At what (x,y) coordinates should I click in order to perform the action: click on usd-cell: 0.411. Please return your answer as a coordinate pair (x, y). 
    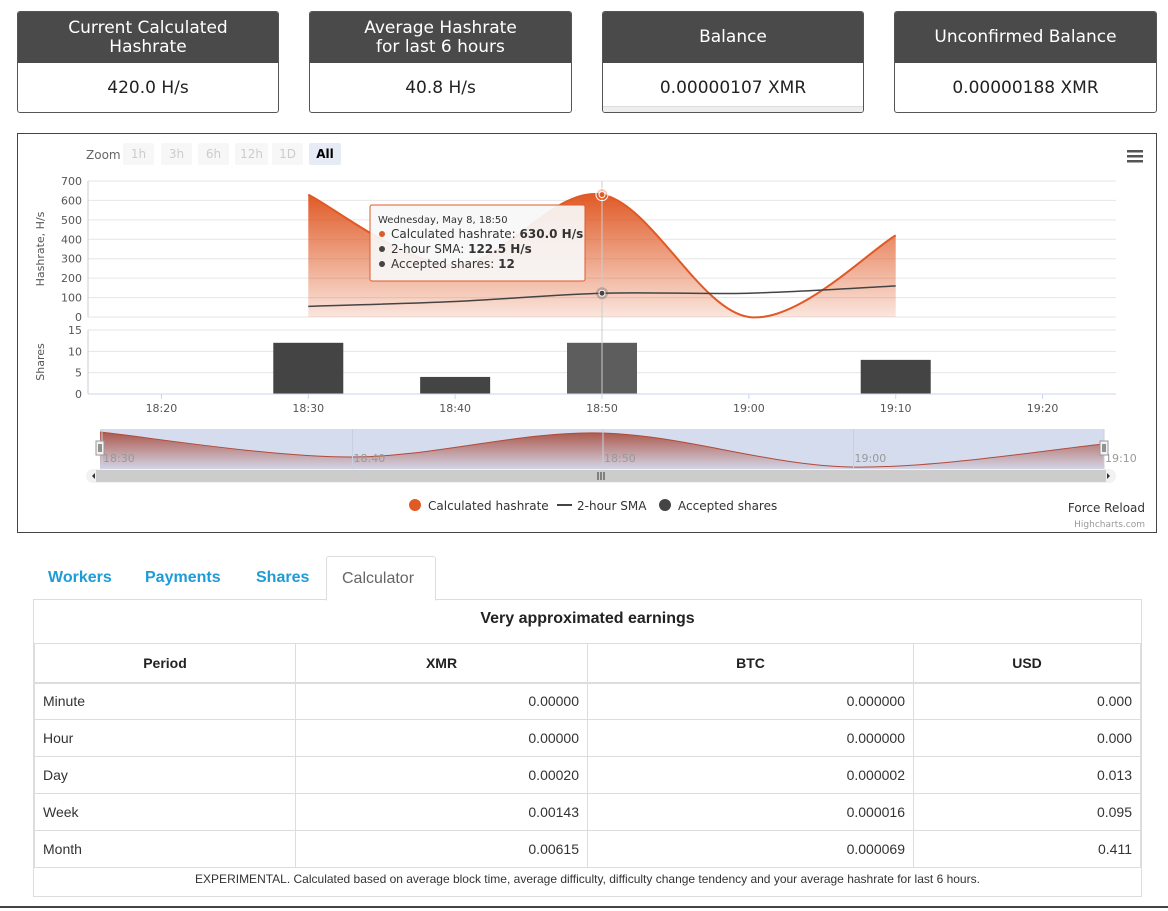
    Looking at the image, I should click on (1027, 849).